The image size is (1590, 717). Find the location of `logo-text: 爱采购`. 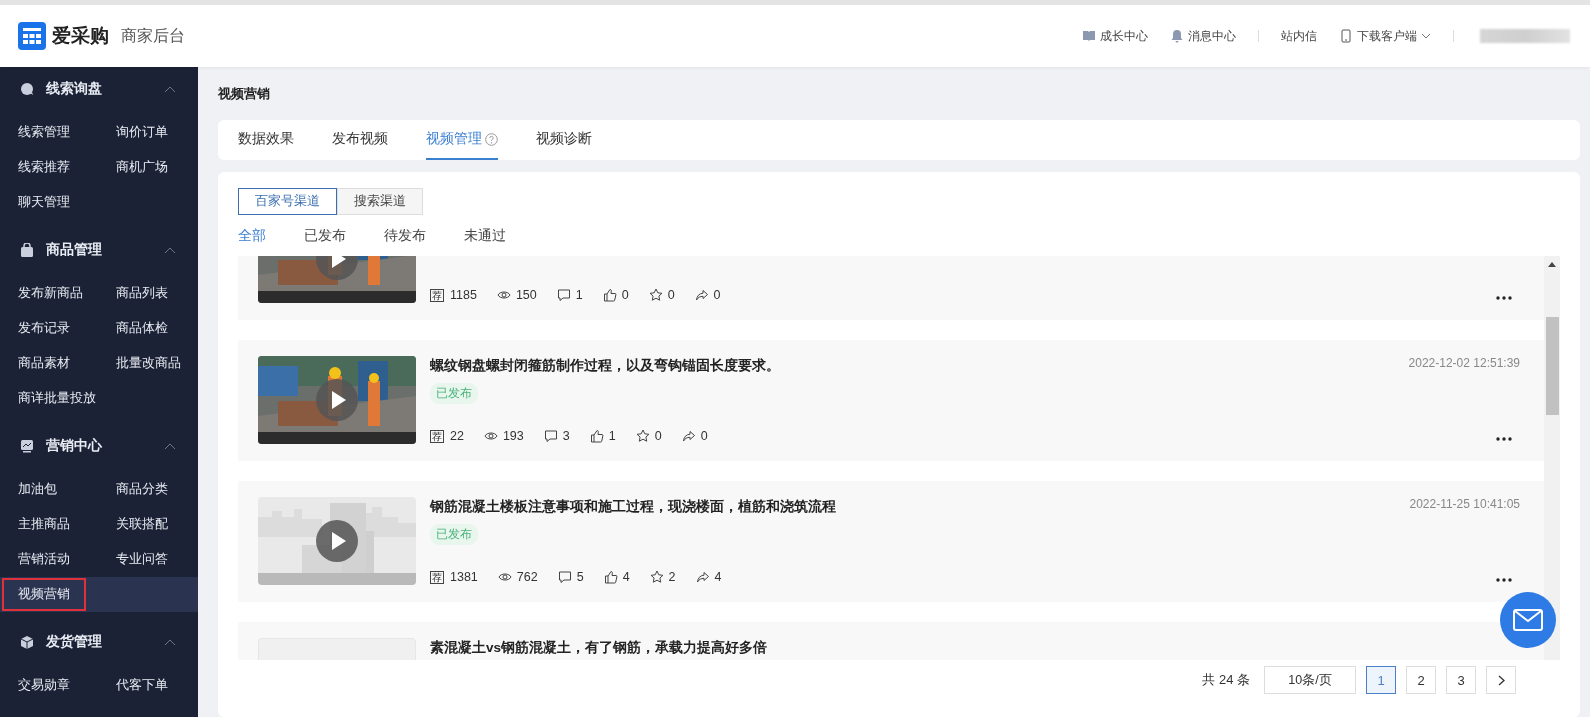

logo-text: 爱采购 is located at coordinates (80, 36).